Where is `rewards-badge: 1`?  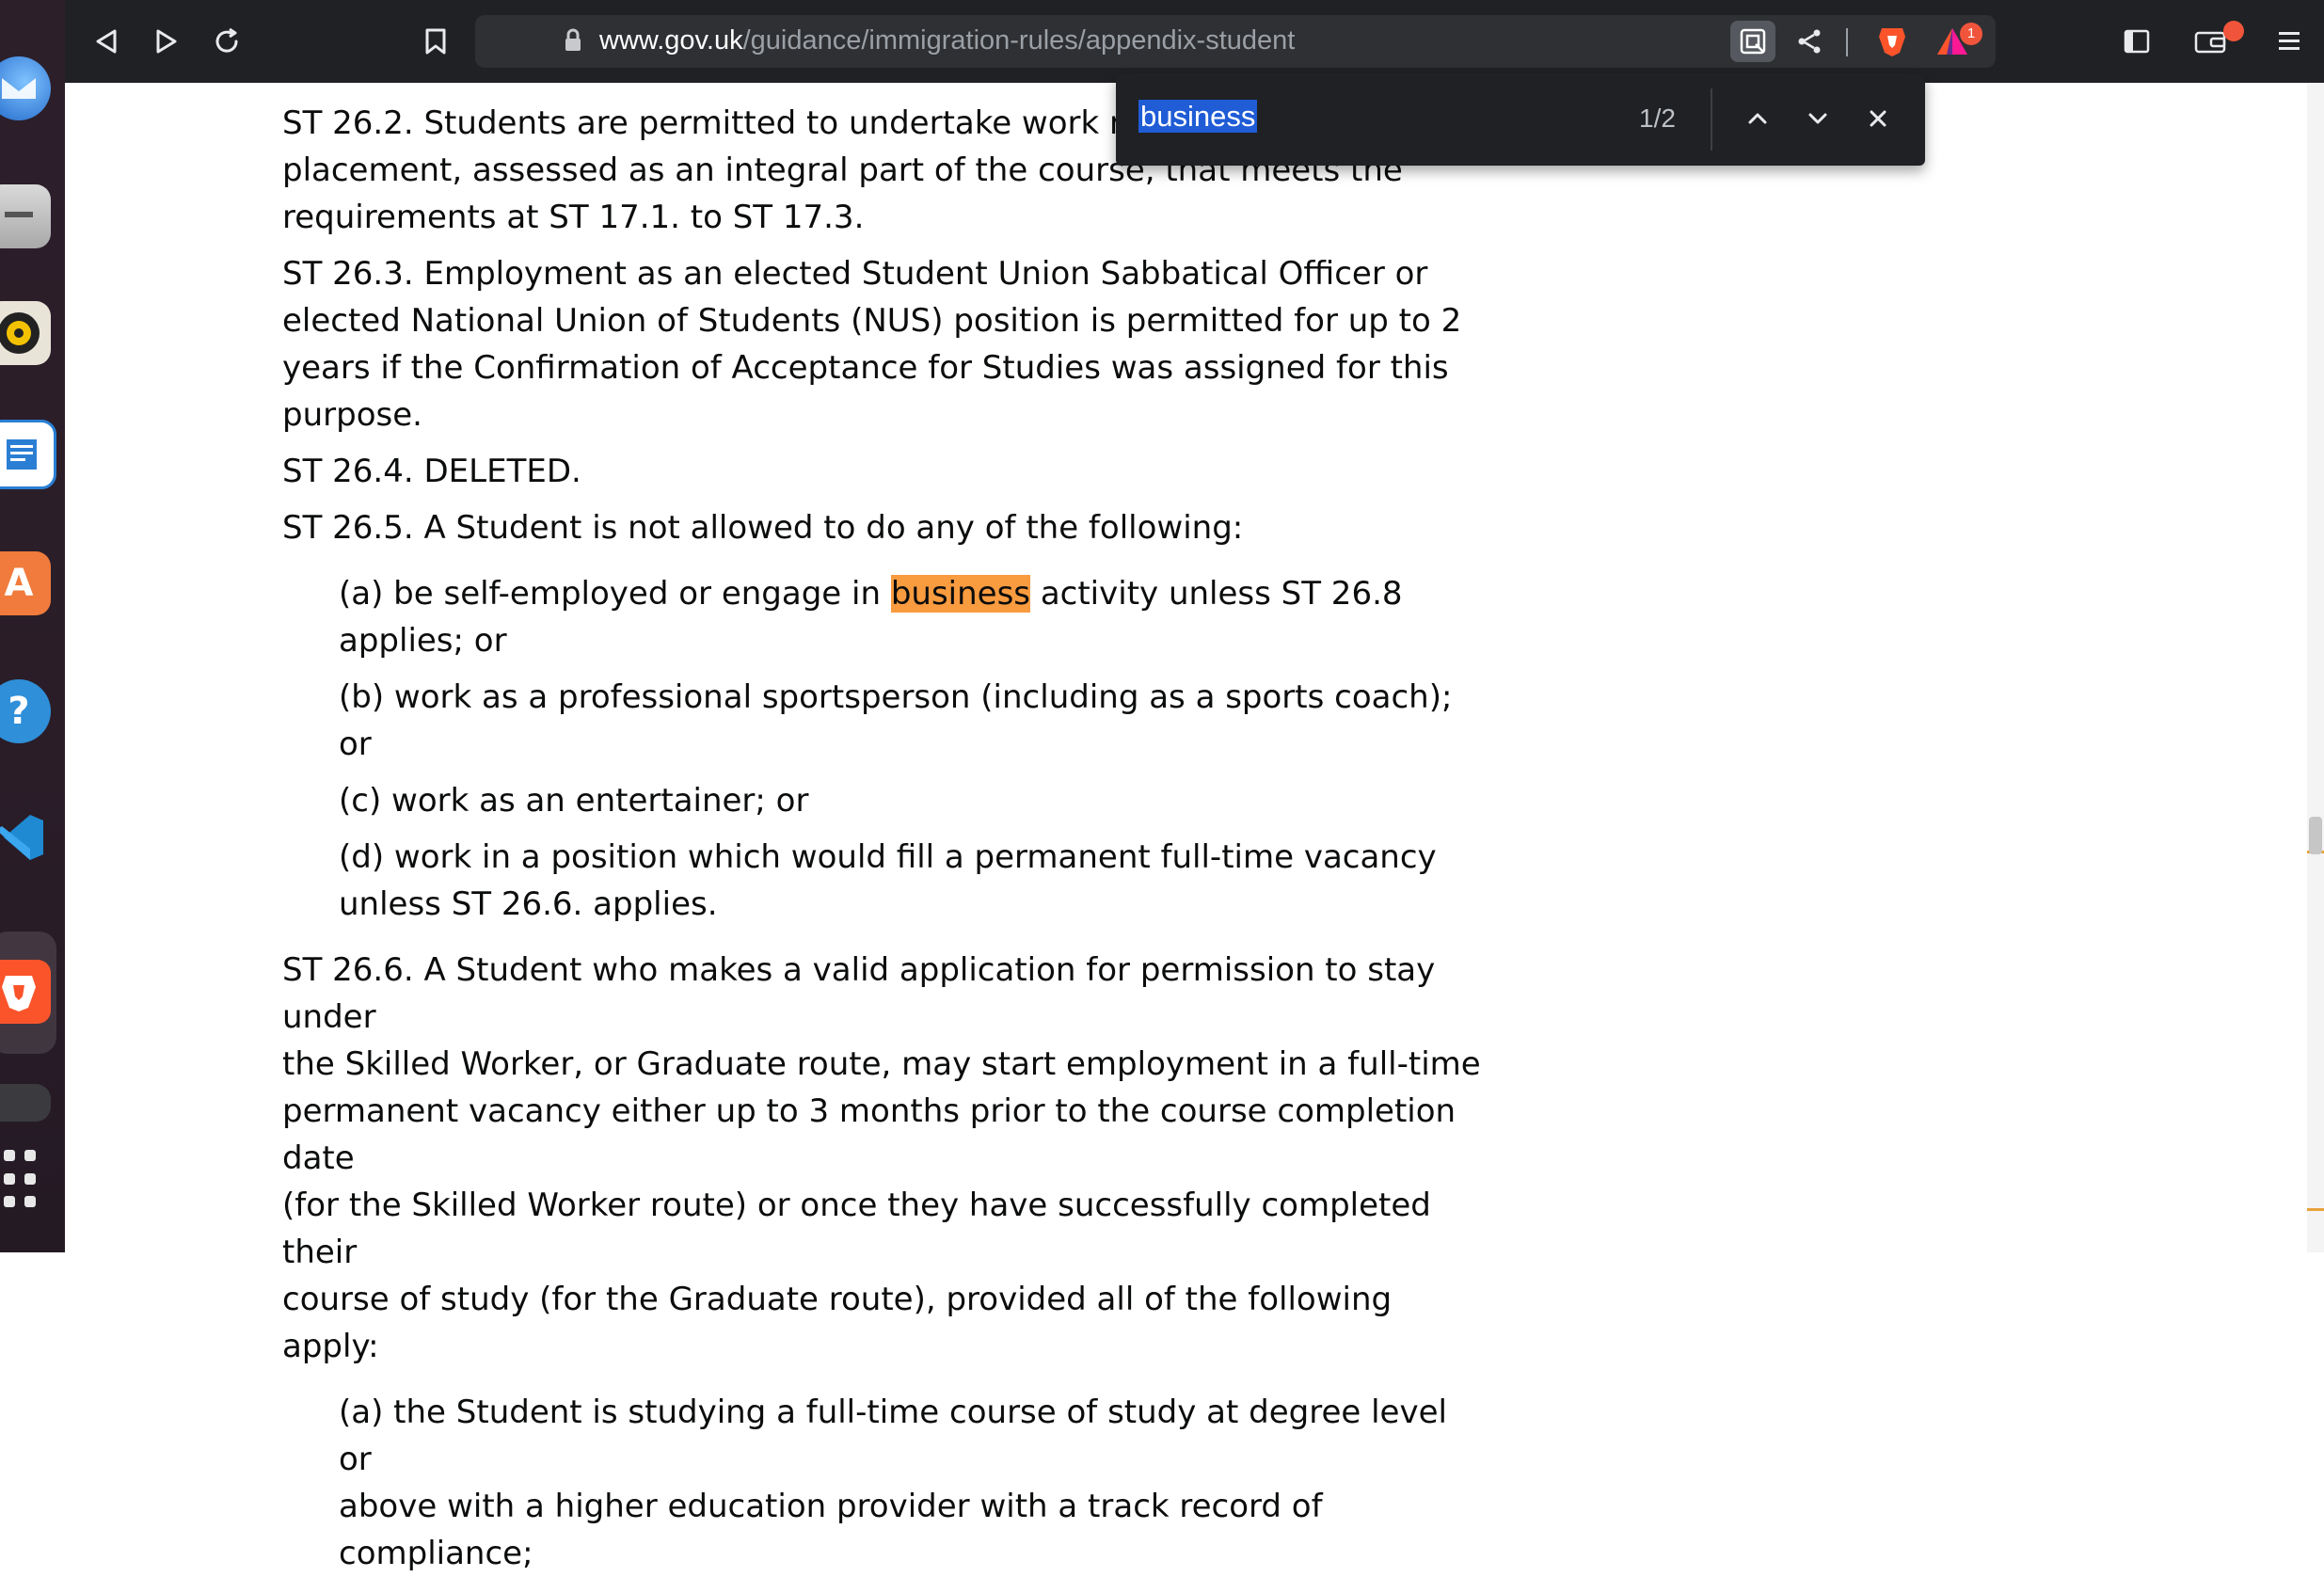
rewards-badge: 1 is located at coordinates (1971, 34).